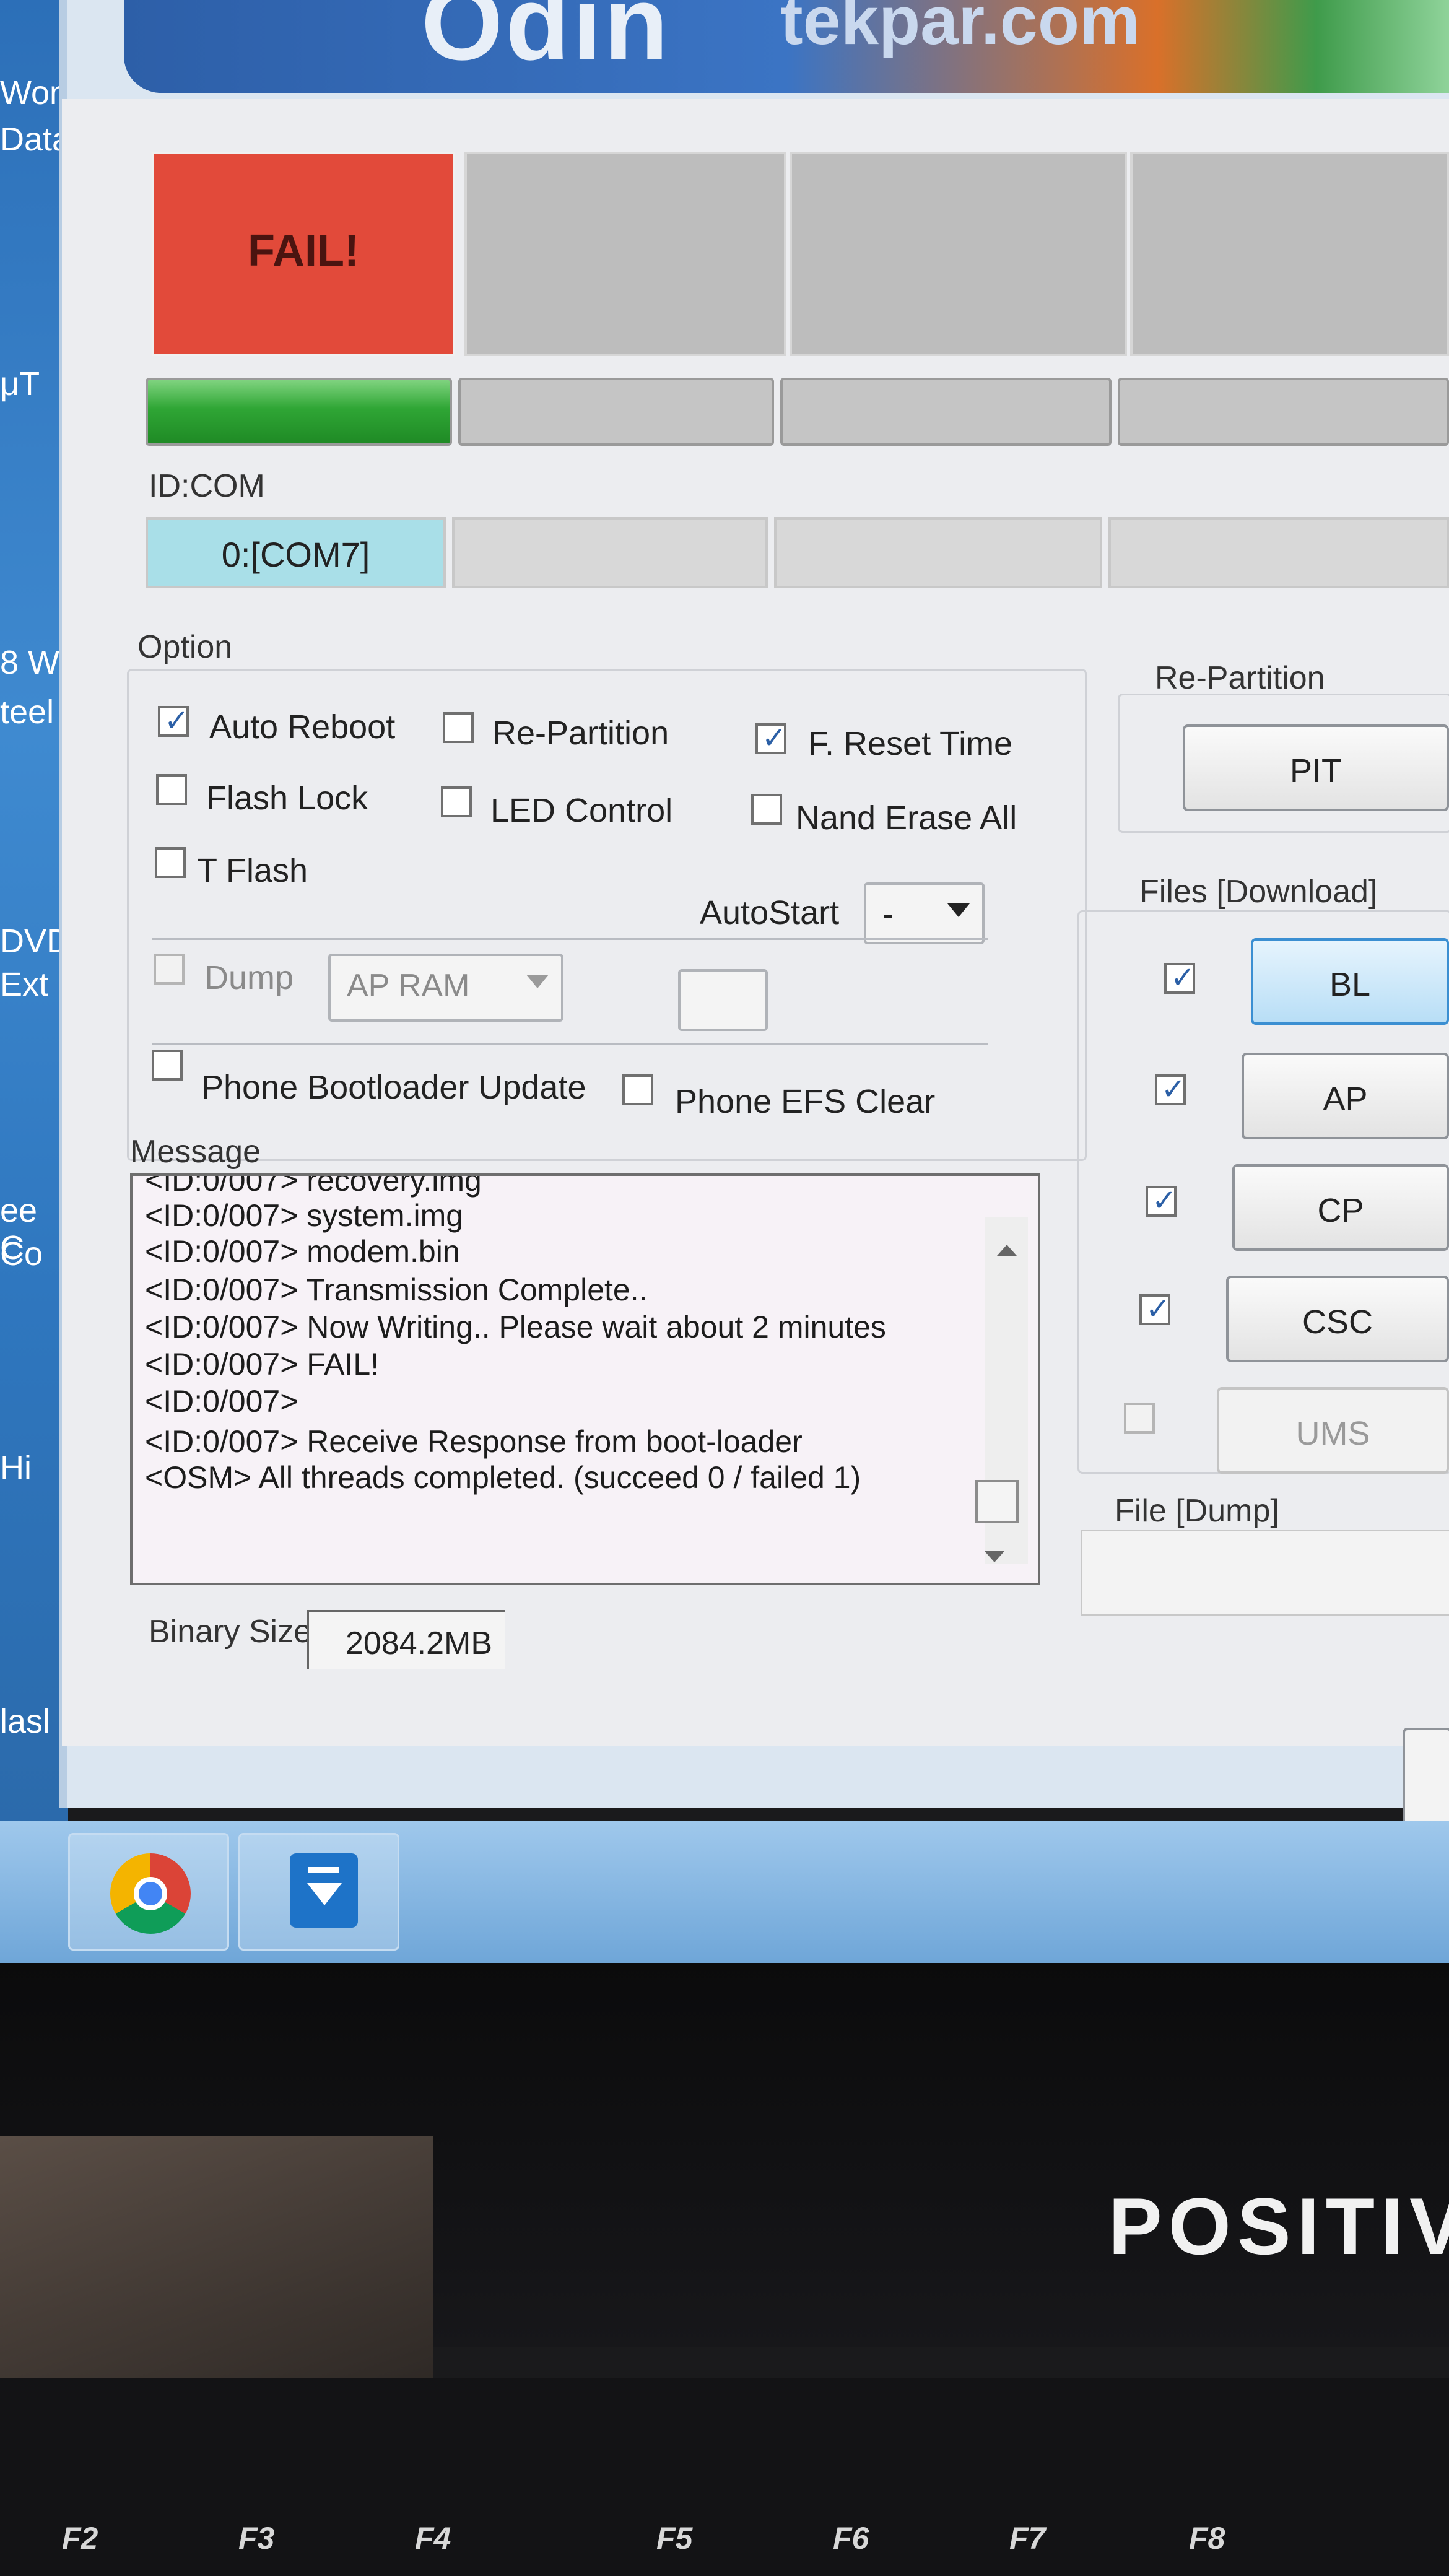 This screenshot has width=1449, height=2576. I want to click on fkey-label: F7, so click(1027, 2538).